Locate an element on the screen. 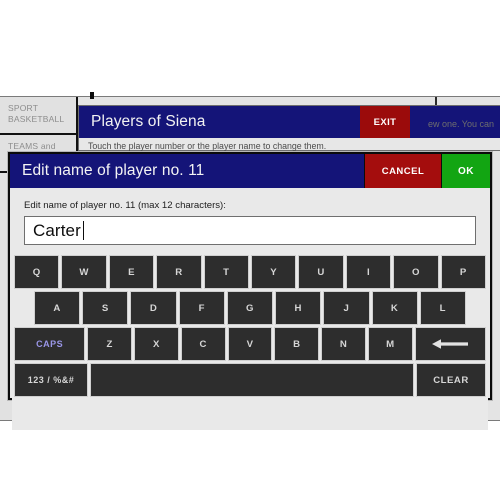 The width and height of the screenshot is (500, 500). key-h: H is located at coordinates (298, 308).